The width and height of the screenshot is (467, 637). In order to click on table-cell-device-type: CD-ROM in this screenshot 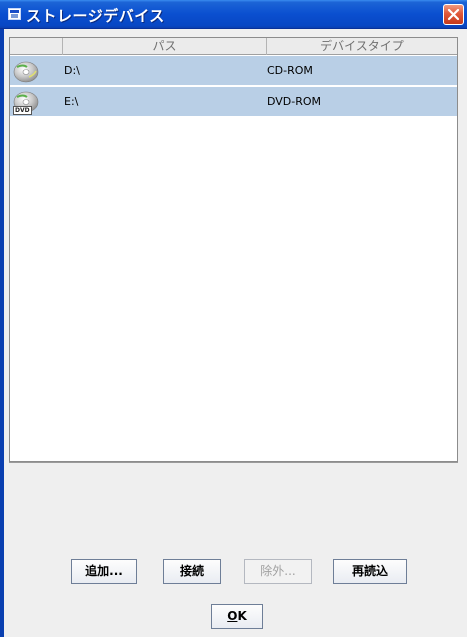, I will do `click(290, 70)`.